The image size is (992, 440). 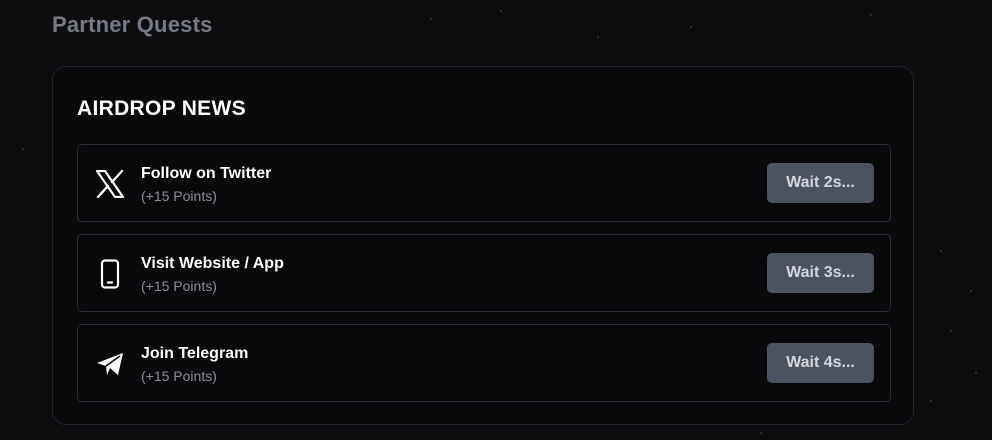 I want to click on quest-title: Follow on Twitter, so click(x=206, y=173).